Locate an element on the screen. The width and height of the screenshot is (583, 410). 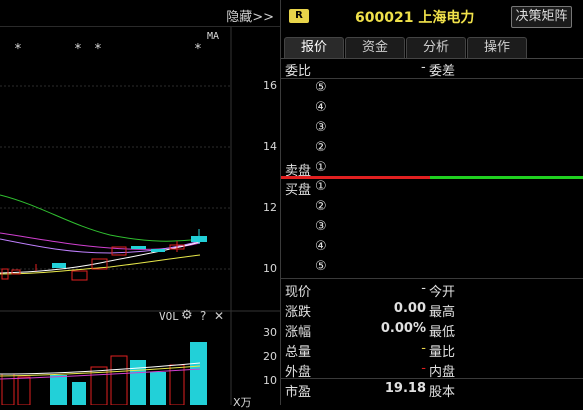
vol-unit: X万 is located at coordinates (242, 402).